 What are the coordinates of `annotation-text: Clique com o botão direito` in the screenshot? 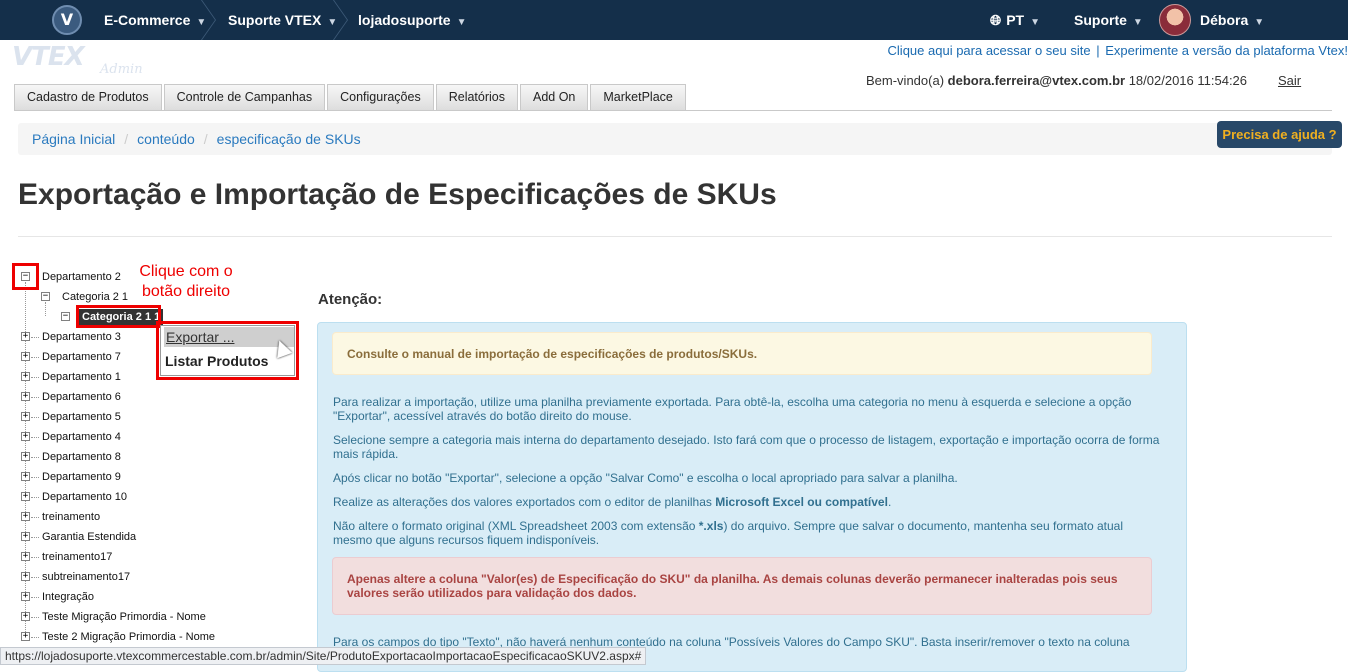 It's located at (186, 281).